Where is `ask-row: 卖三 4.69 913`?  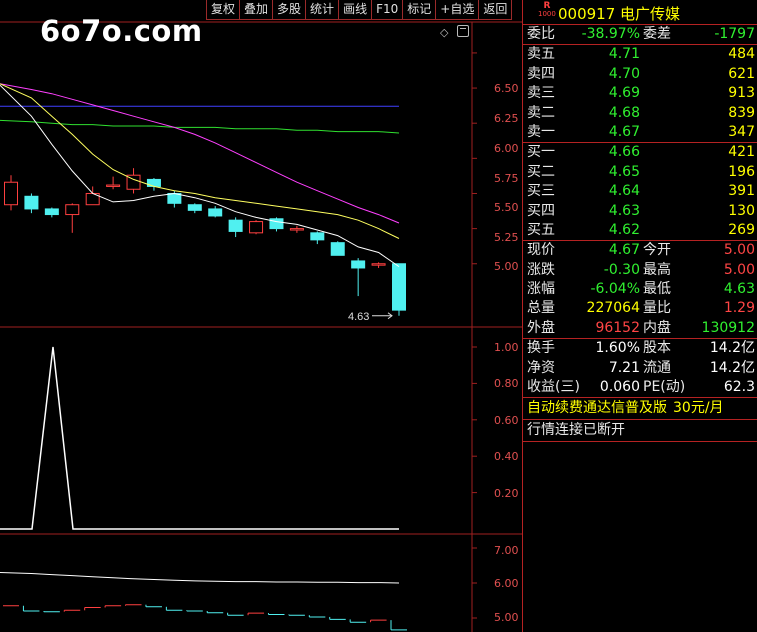 ask-row: 卖三 4.69 913 is located at coordinates (640, 93).